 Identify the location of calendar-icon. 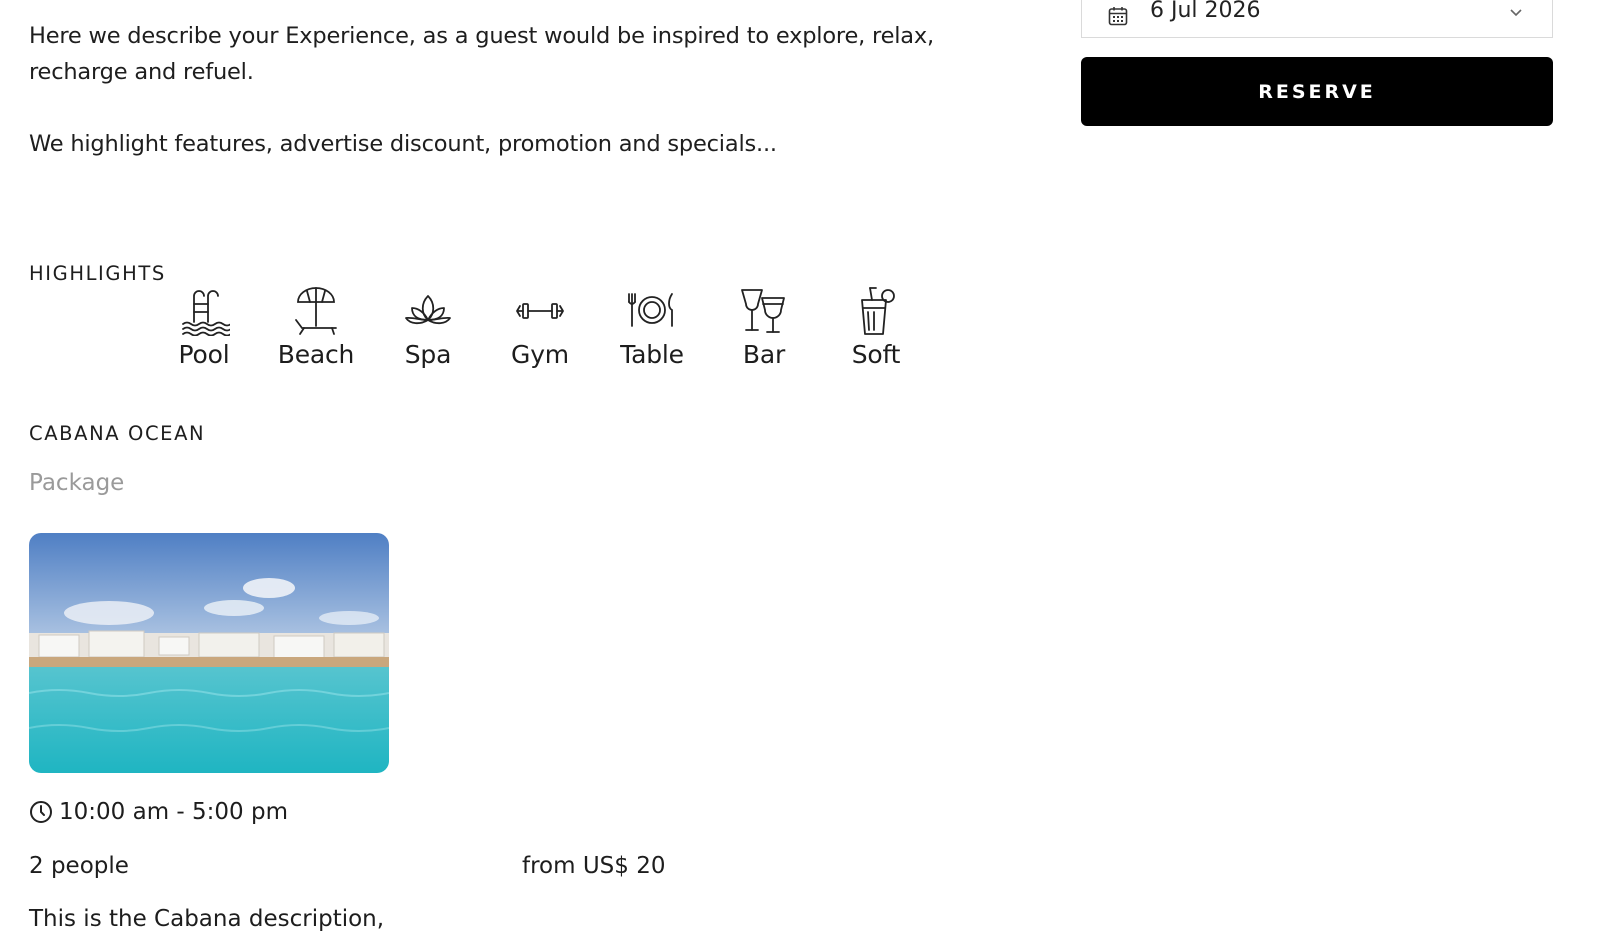
(1118, 16).